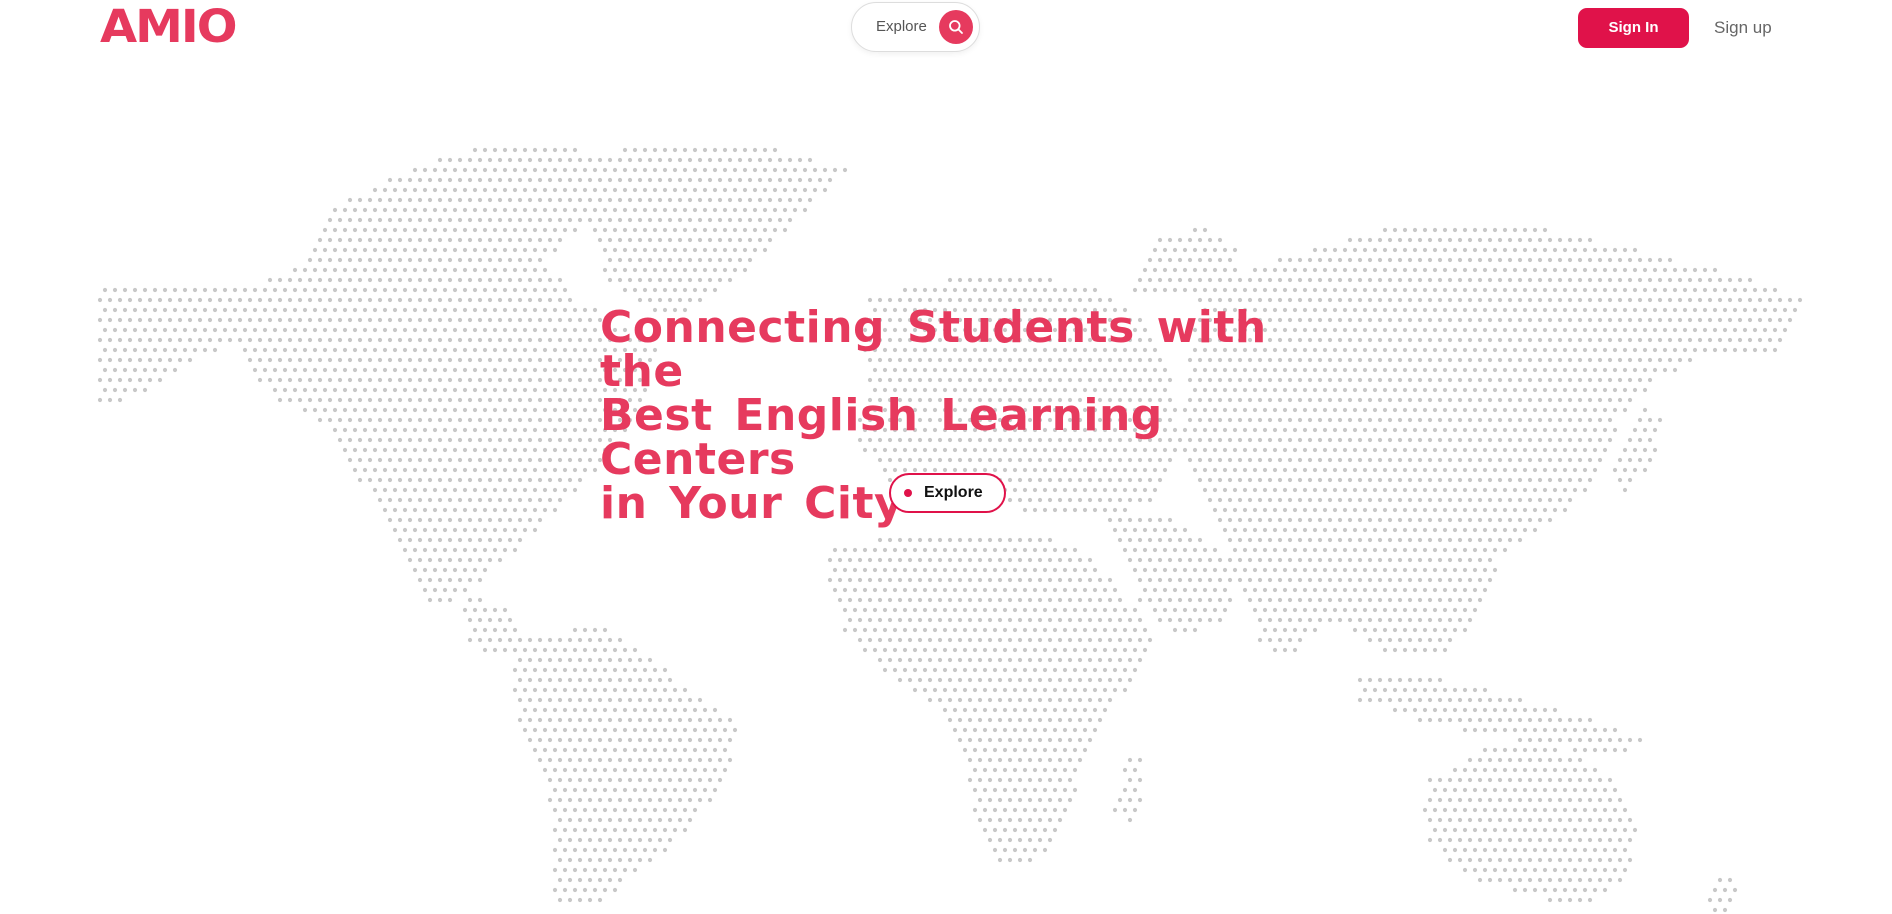  I want to click on hero-explore-button: Explore, so click(947, 493).